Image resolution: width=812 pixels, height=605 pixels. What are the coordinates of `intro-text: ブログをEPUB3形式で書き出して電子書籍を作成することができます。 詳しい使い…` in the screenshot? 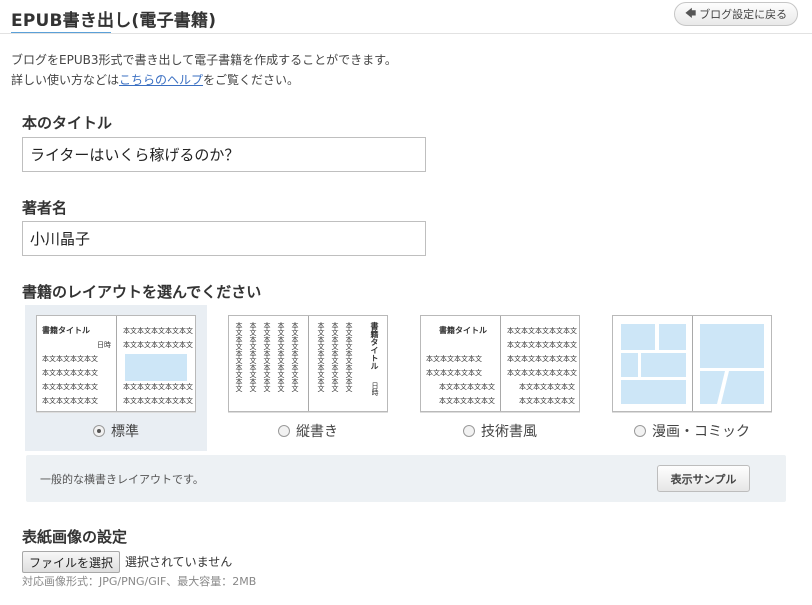 It's located at (204, 70).